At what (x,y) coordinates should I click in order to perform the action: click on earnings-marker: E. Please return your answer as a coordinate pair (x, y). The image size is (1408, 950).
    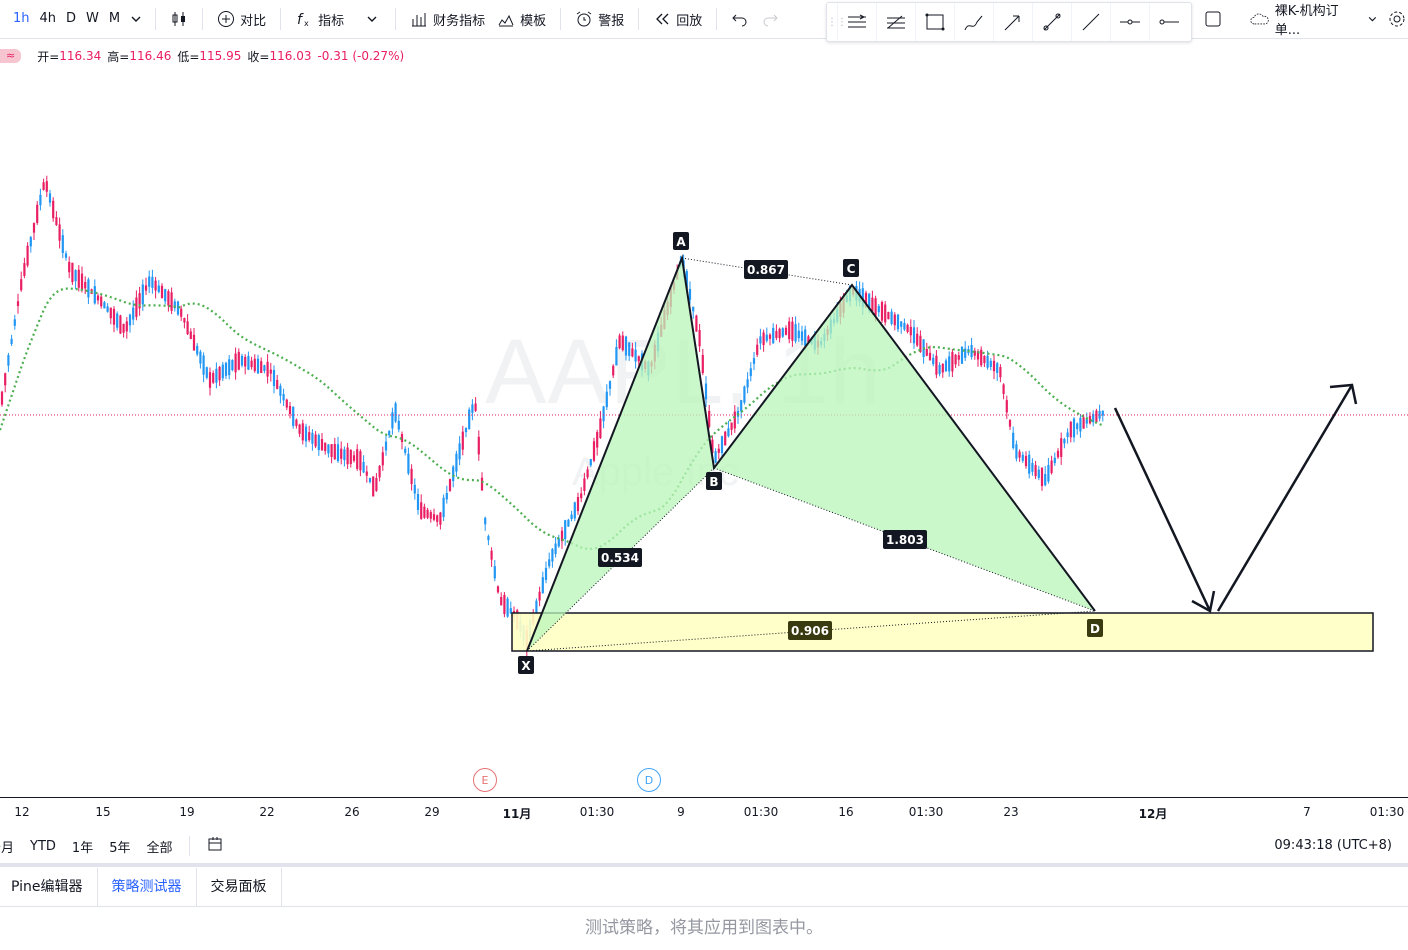
    Looking at the image, I should click on (485, 780).